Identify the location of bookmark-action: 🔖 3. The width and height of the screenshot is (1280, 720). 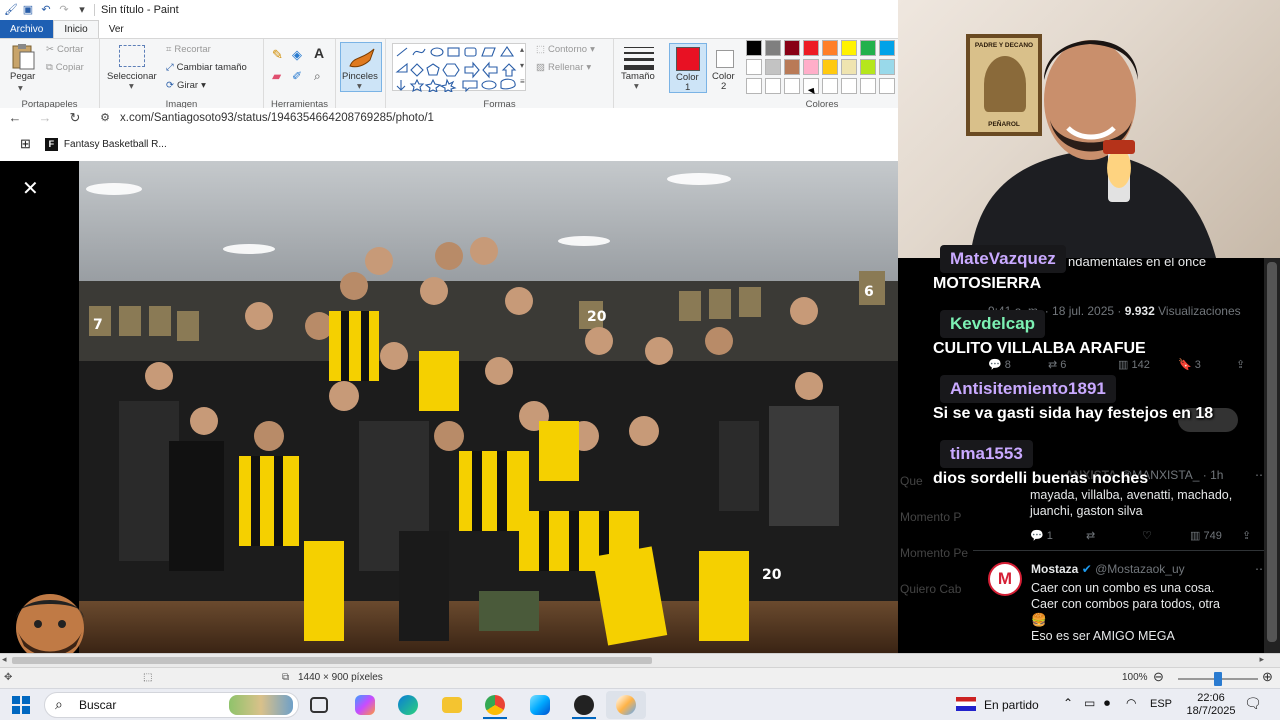
(1189, 364).